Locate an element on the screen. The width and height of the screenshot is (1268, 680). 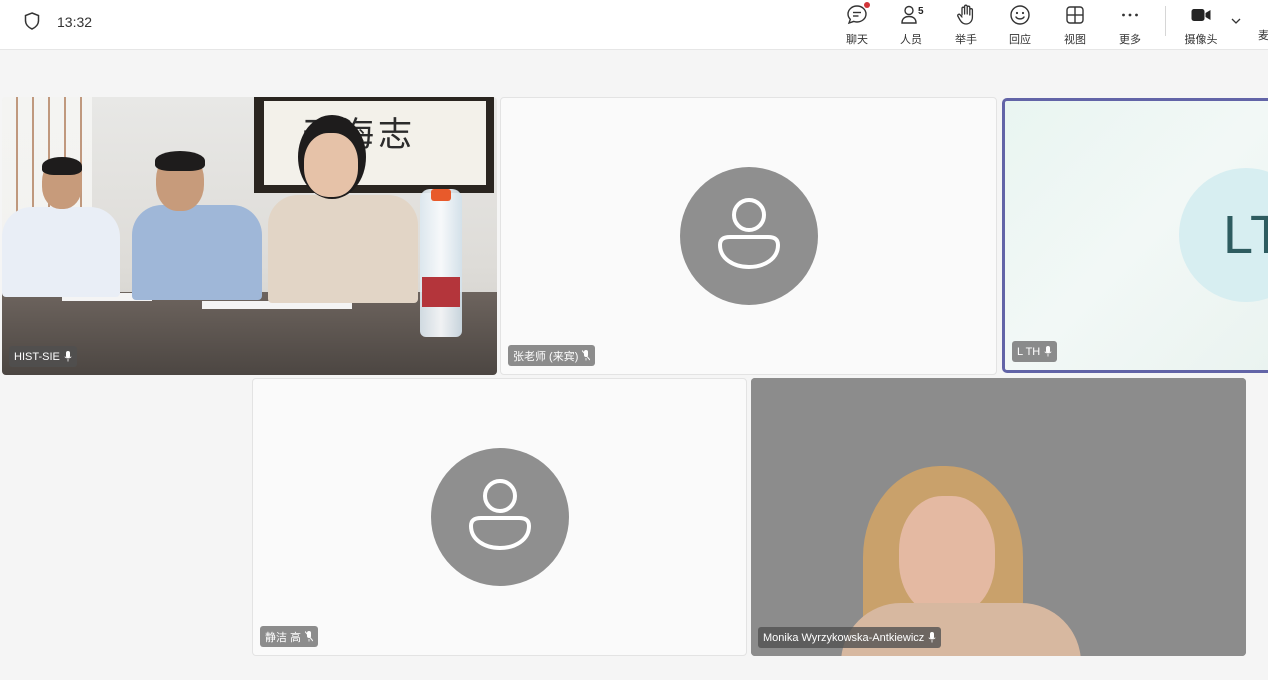
camera-label: 摄像头 is located at coordinates (1201, 40).